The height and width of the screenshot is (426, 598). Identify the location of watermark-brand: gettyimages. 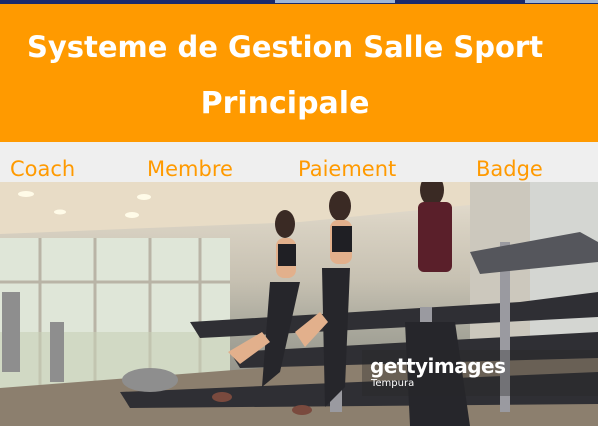
(438, 366).